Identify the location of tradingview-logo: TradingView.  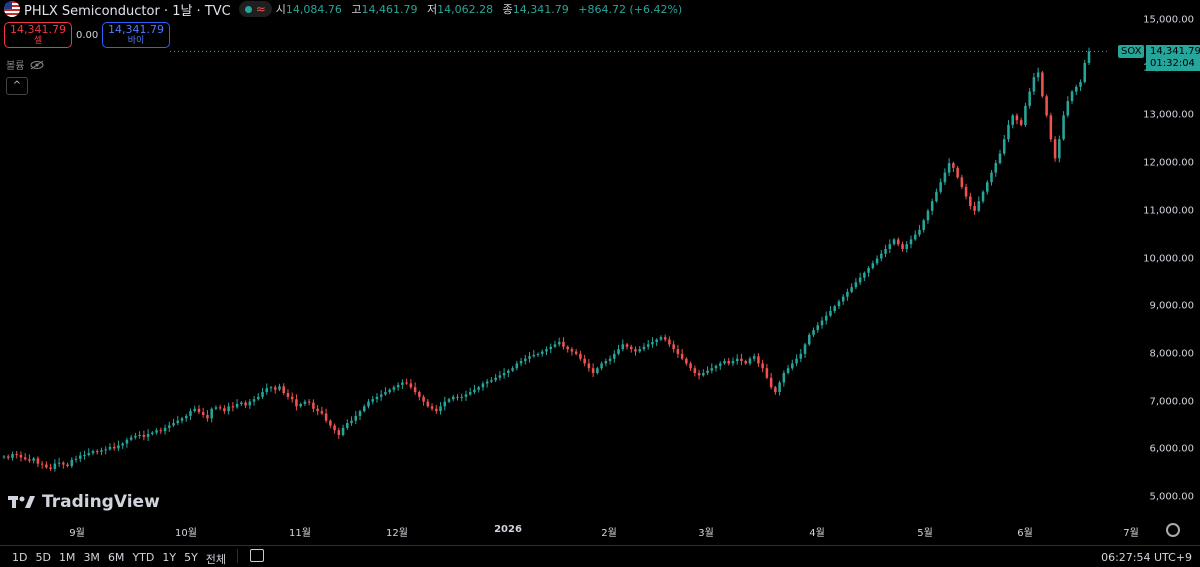
(84, 502).